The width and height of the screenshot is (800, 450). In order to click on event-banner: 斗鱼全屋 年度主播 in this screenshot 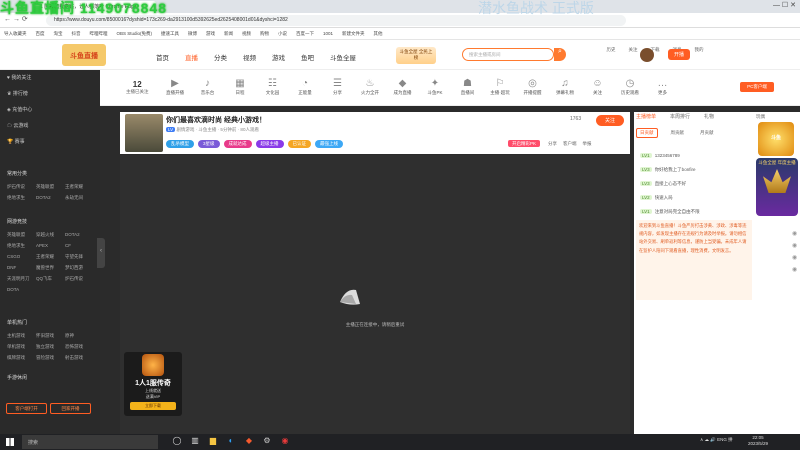, I will do `click(777, 187)`.